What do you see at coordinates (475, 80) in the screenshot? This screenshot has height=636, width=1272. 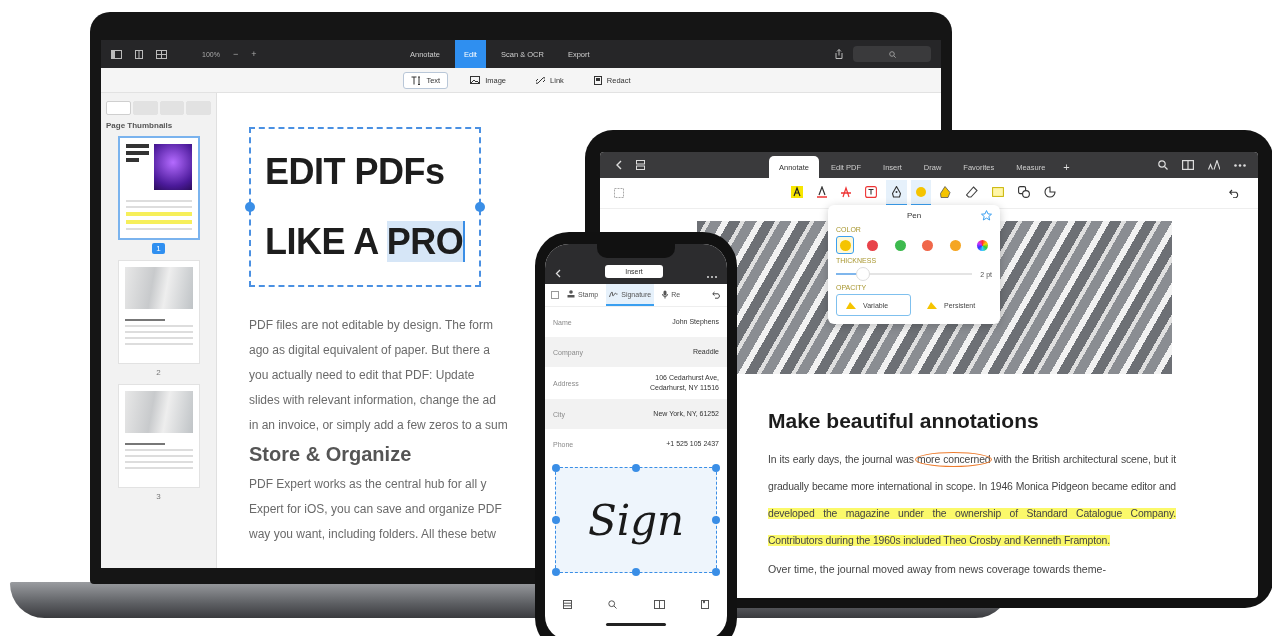 I see `image-icon` at bounding box center [475, 80].